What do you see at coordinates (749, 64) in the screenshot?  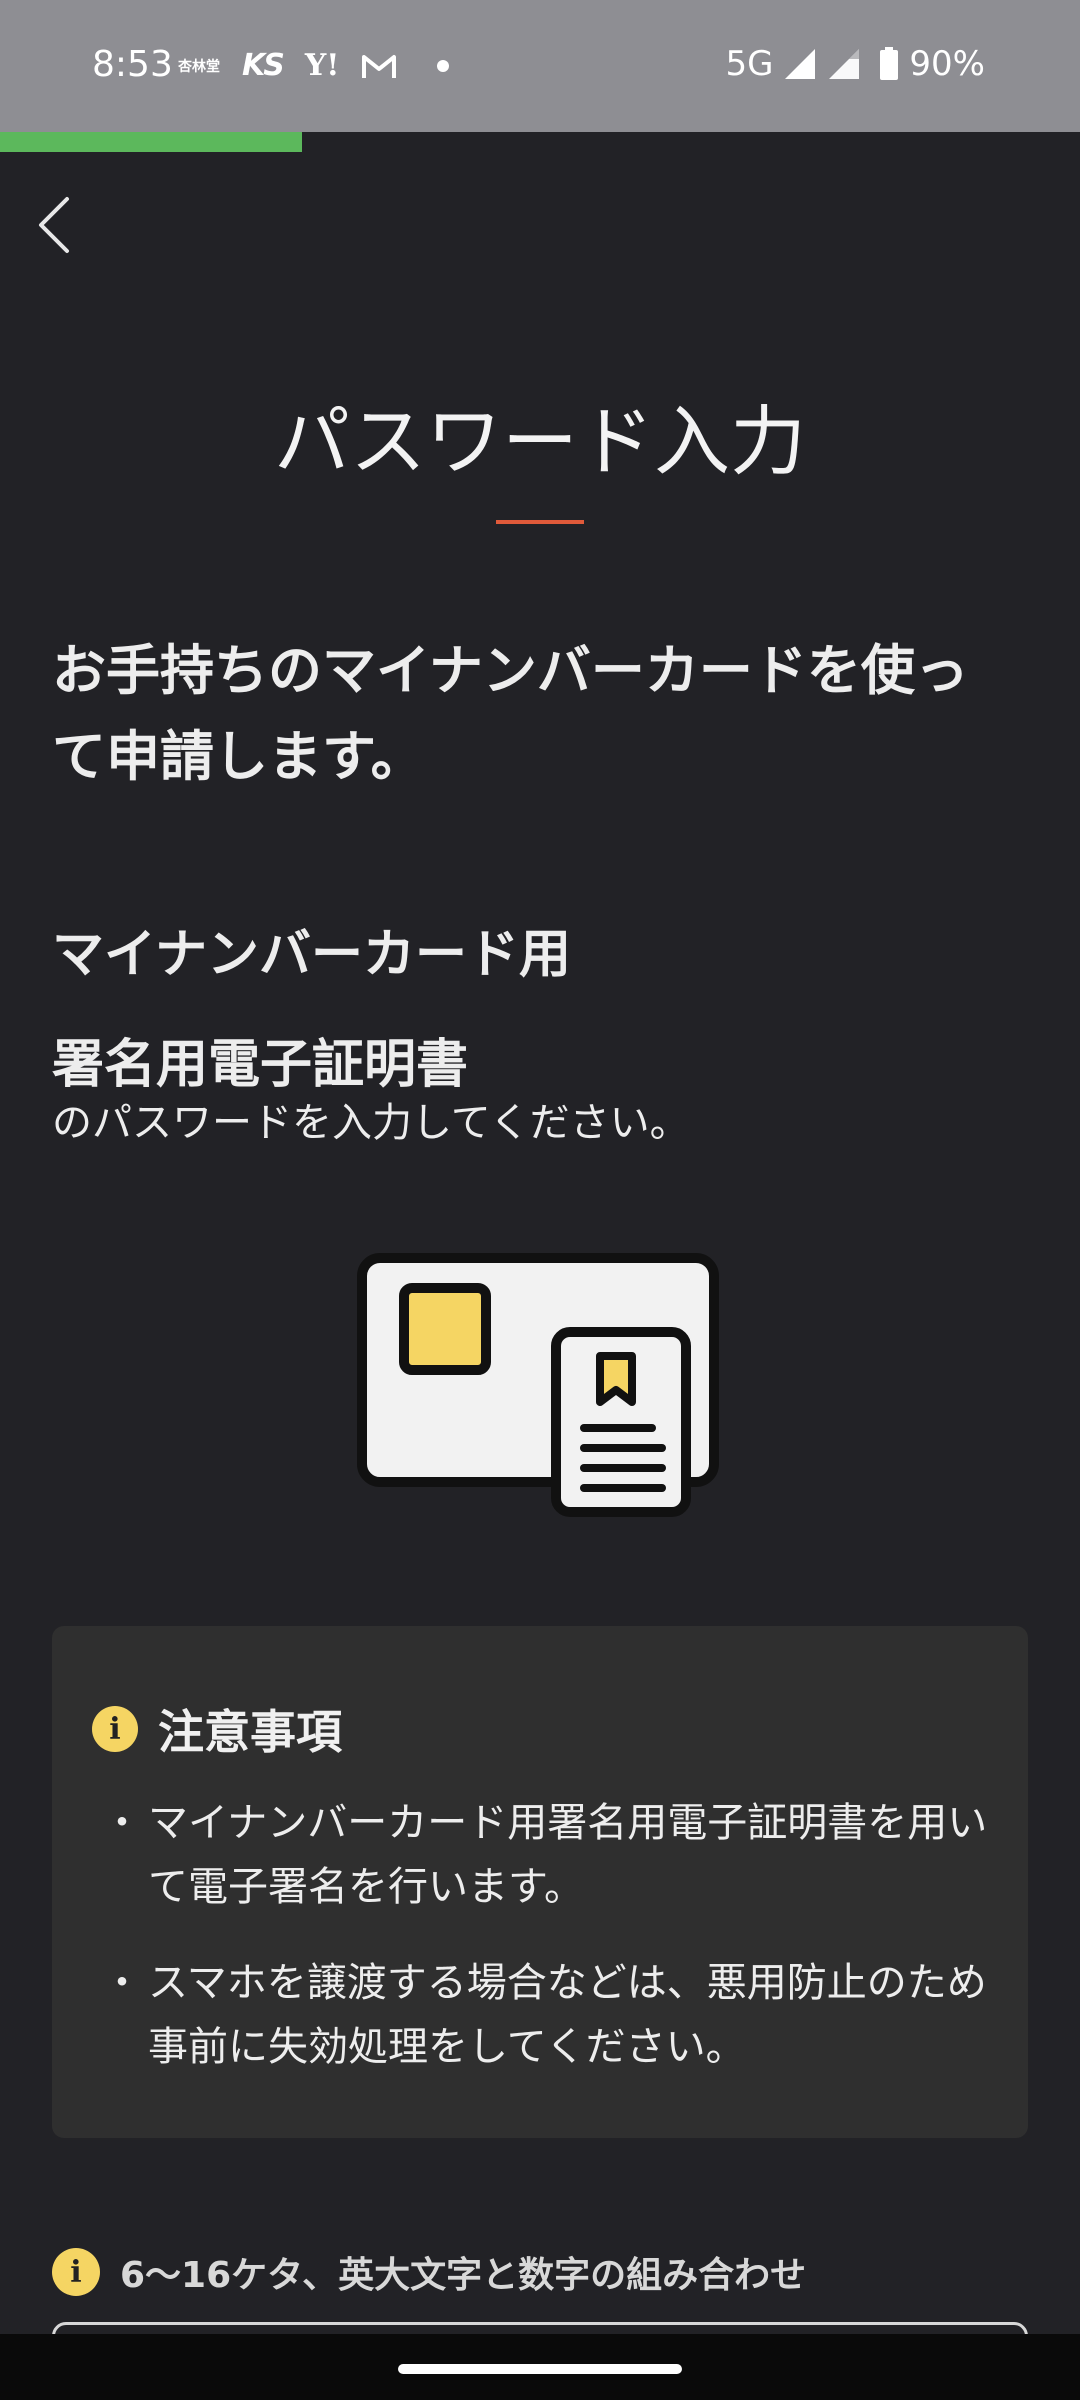 I see `network-type: 5G` at bounding box center [749, 64].